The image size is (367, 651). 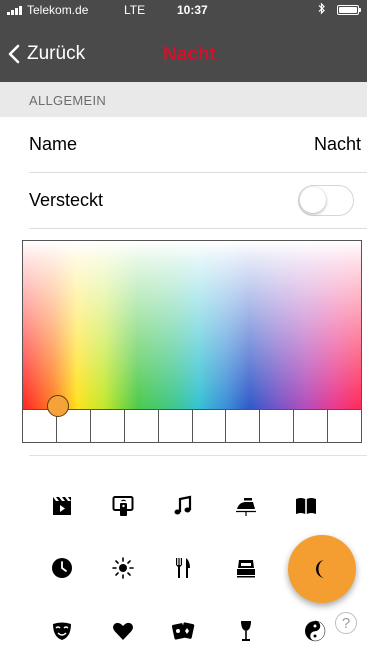 What do you see at coordinates (246, 506) in the screenshot?
I see `iron-icon` at bounding box center [246, 506].